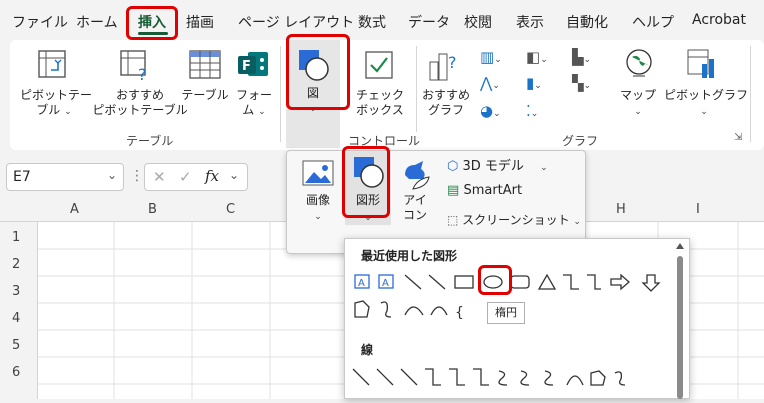 The height and width of the screenshot is (403, 764). What do you see at coordinates (478, 22) in the screenshot?
I see `tab-review: 校閲` at bounding box center [478, 22].